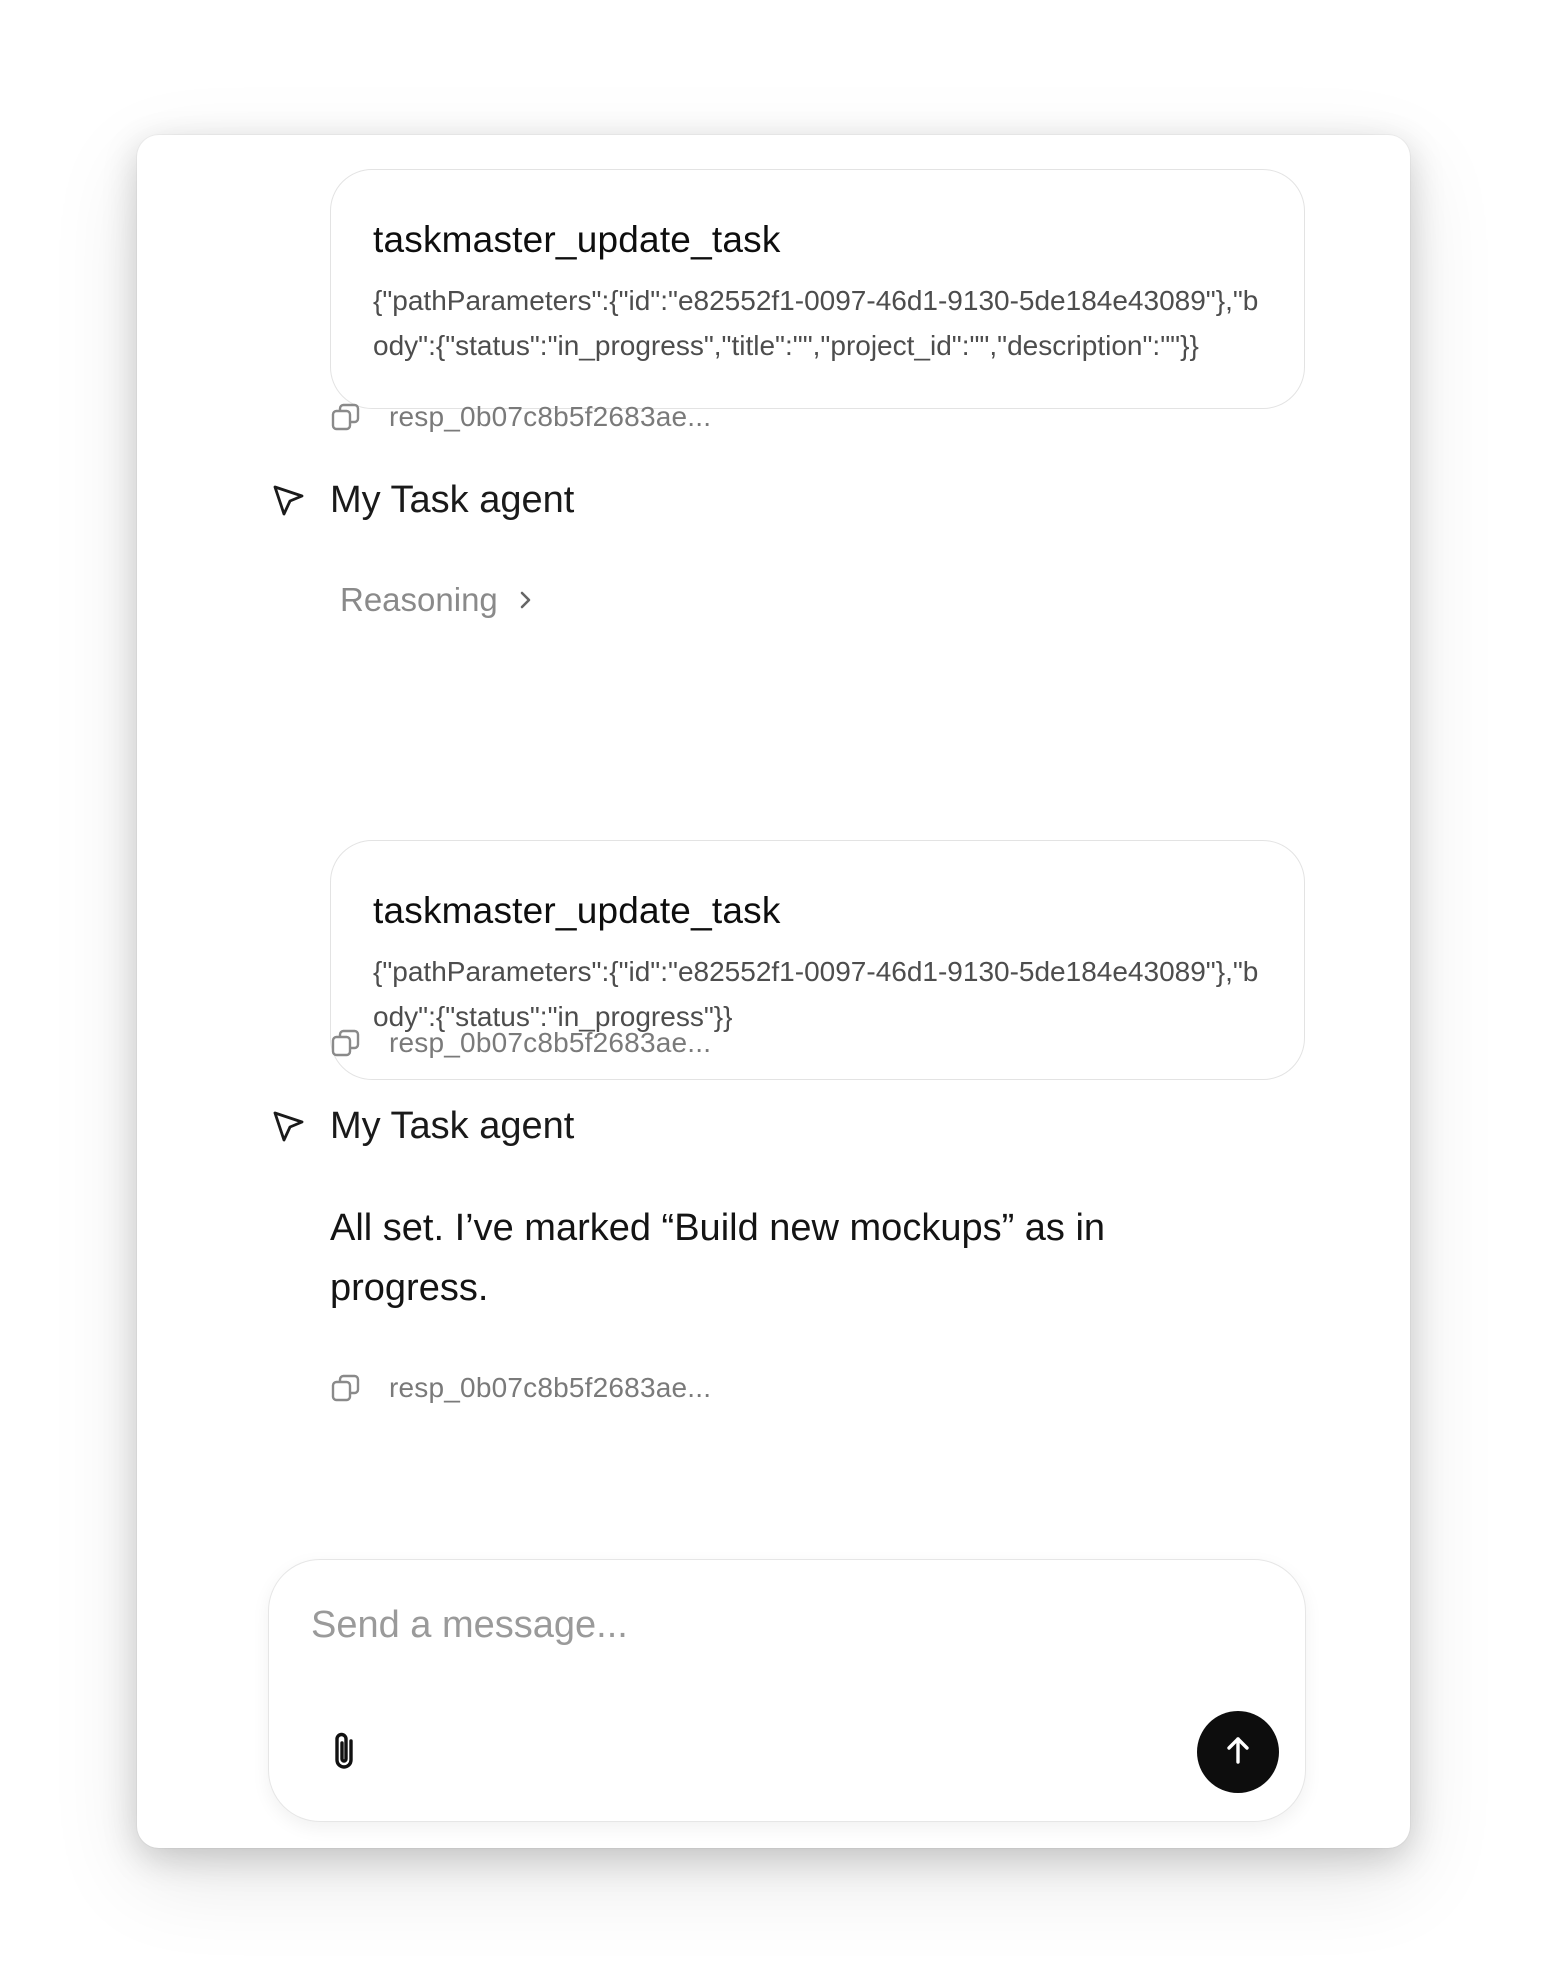 The image size is (1542, 1981). I want to click on attach-button, so click(344, 1753).